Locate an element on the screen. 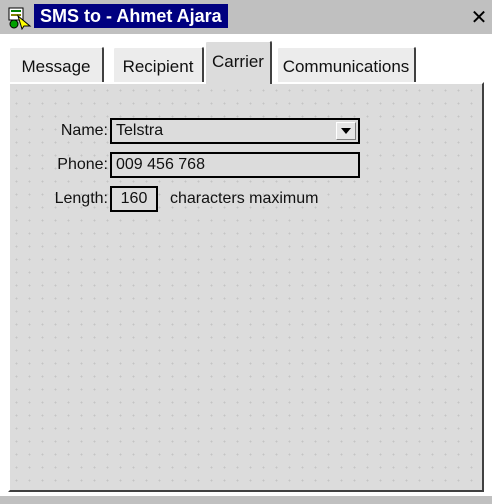 Image resolution: width=492 pixels, height=504 pixels. length-label: Length: is located at coordinates (81, 198).